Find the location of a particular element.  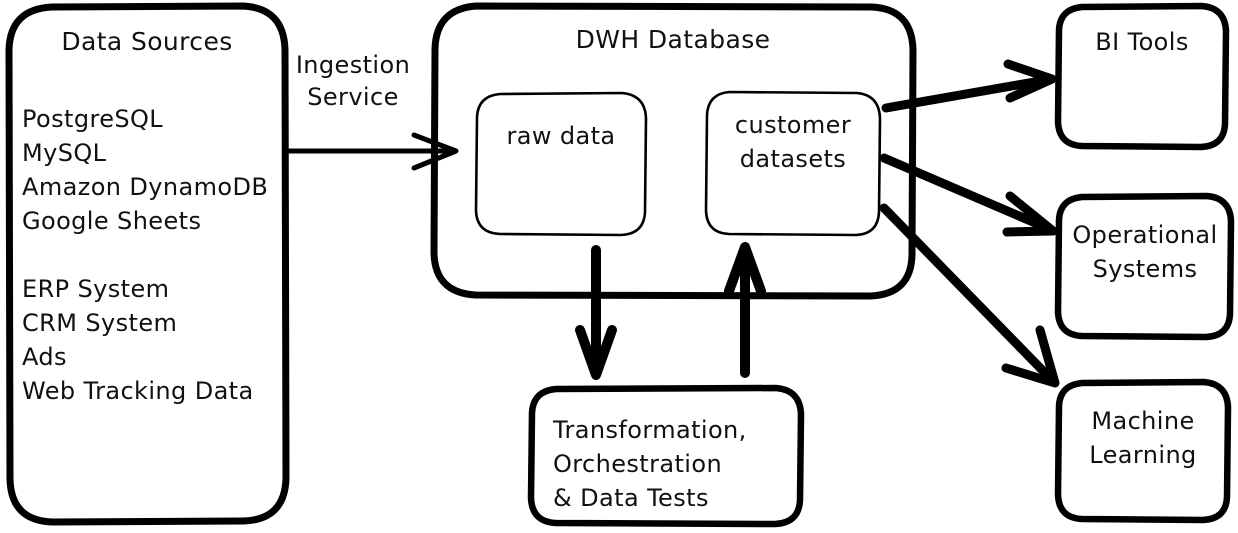

dwh-database-title: DWH Database is located at coordinates (673, 39).